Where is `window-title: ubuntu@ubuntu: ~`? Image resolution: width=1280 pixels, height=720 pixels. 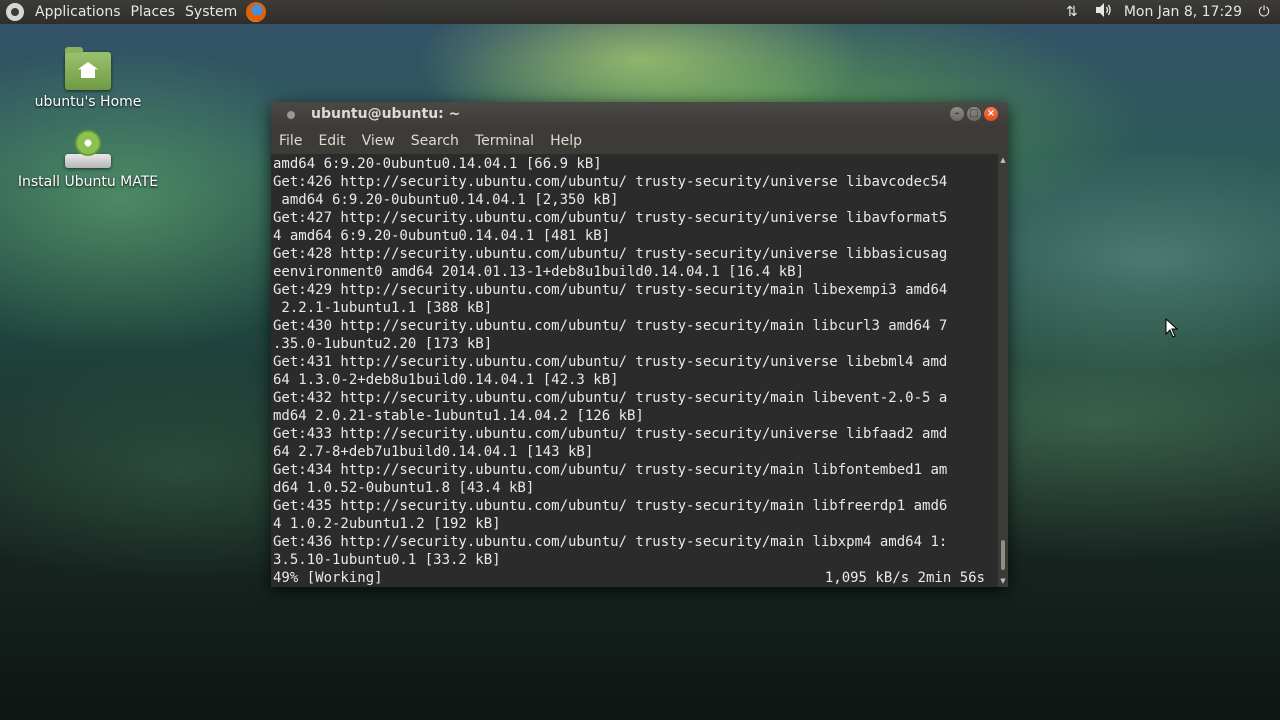 window-title: ubuntu@ubuntu: ~ is located at coordinates (386, 114).